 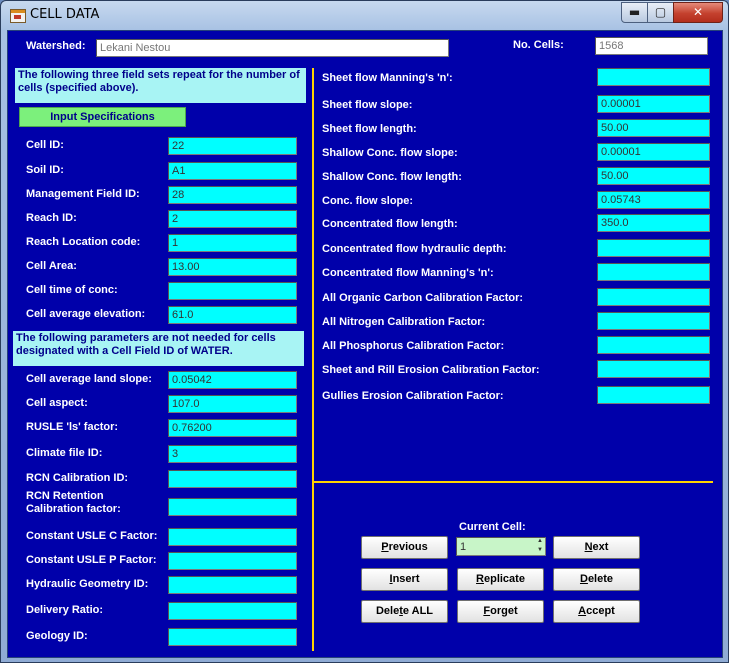 What do you see at coordinates (660, 12) in the screenshot?
I see `maximize-button: ▢` at bounding box center [660, 12].